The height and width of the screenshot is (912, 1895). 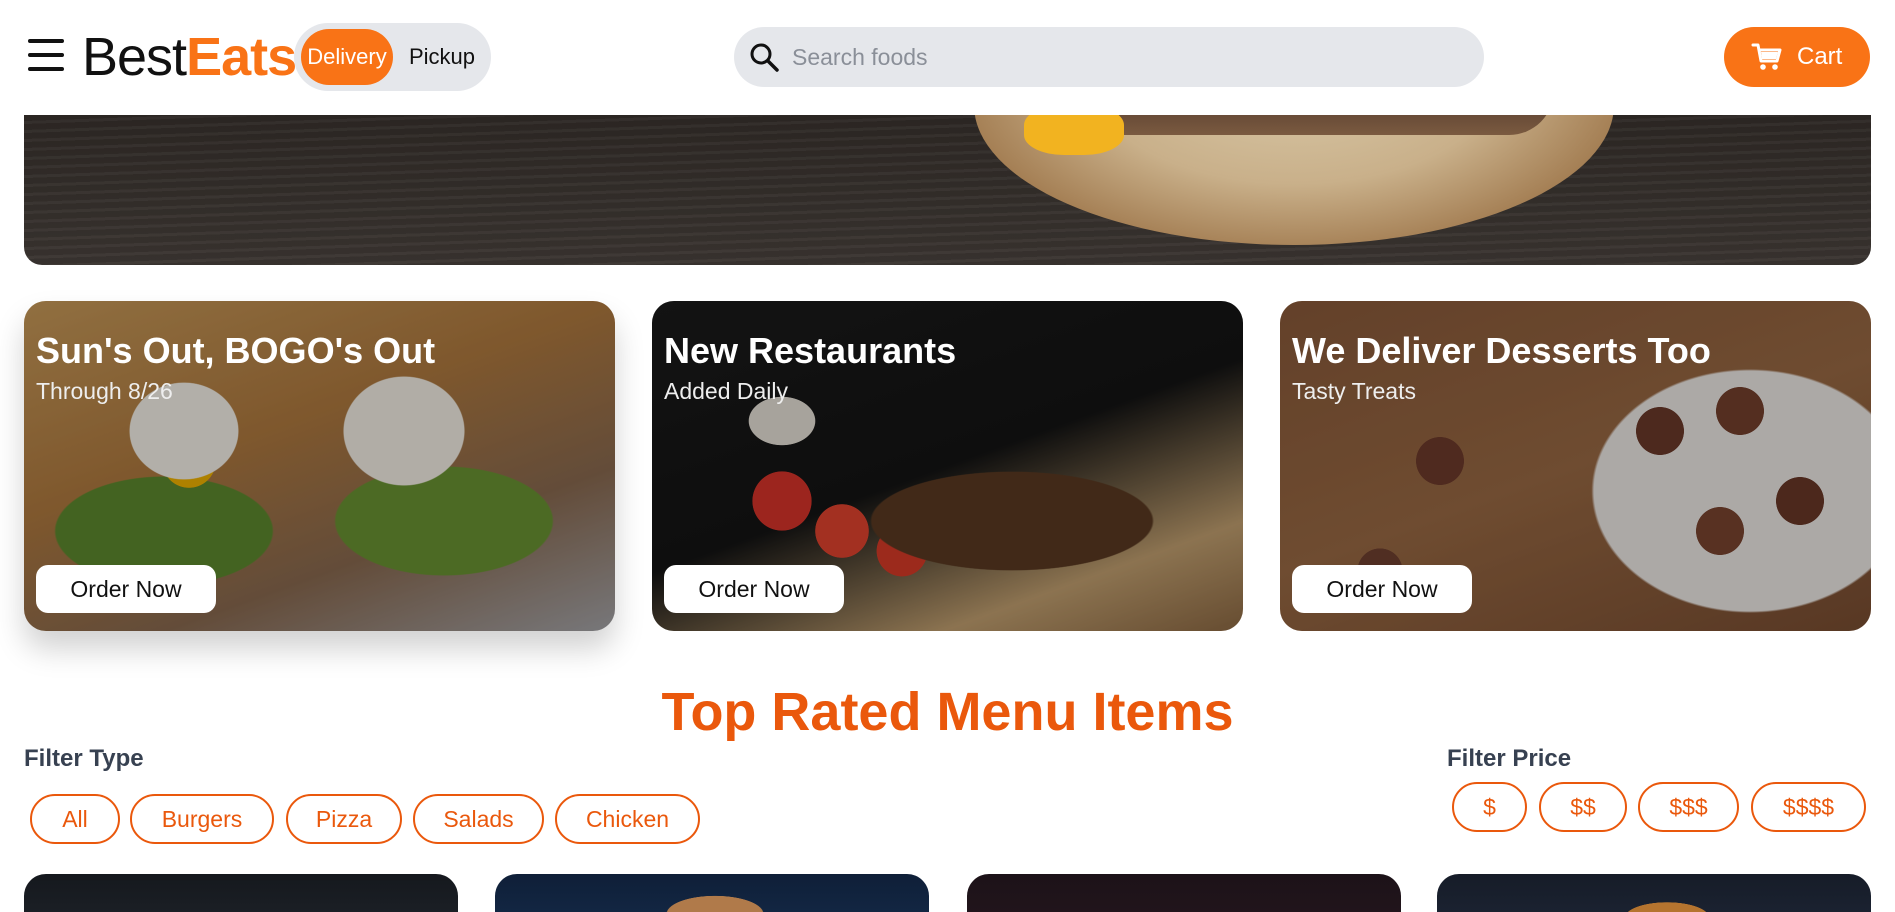 I want to click on menu-hamburger-icon, so click(x=46, y=55).